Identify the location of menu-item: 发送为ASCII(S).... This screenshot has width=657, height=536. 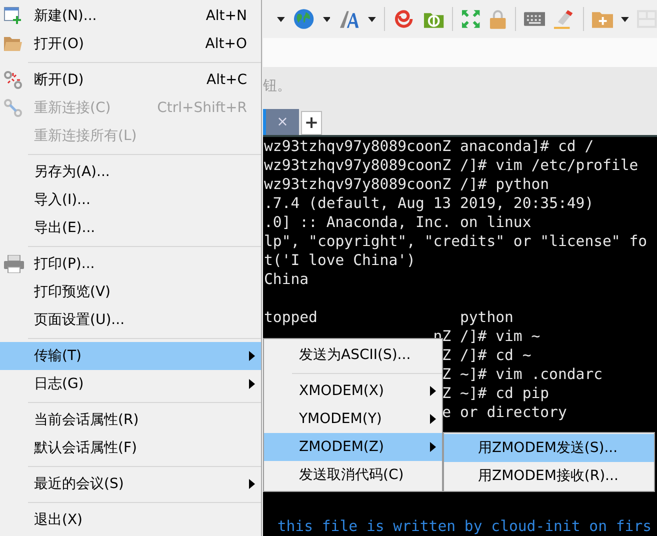
(353, 355).